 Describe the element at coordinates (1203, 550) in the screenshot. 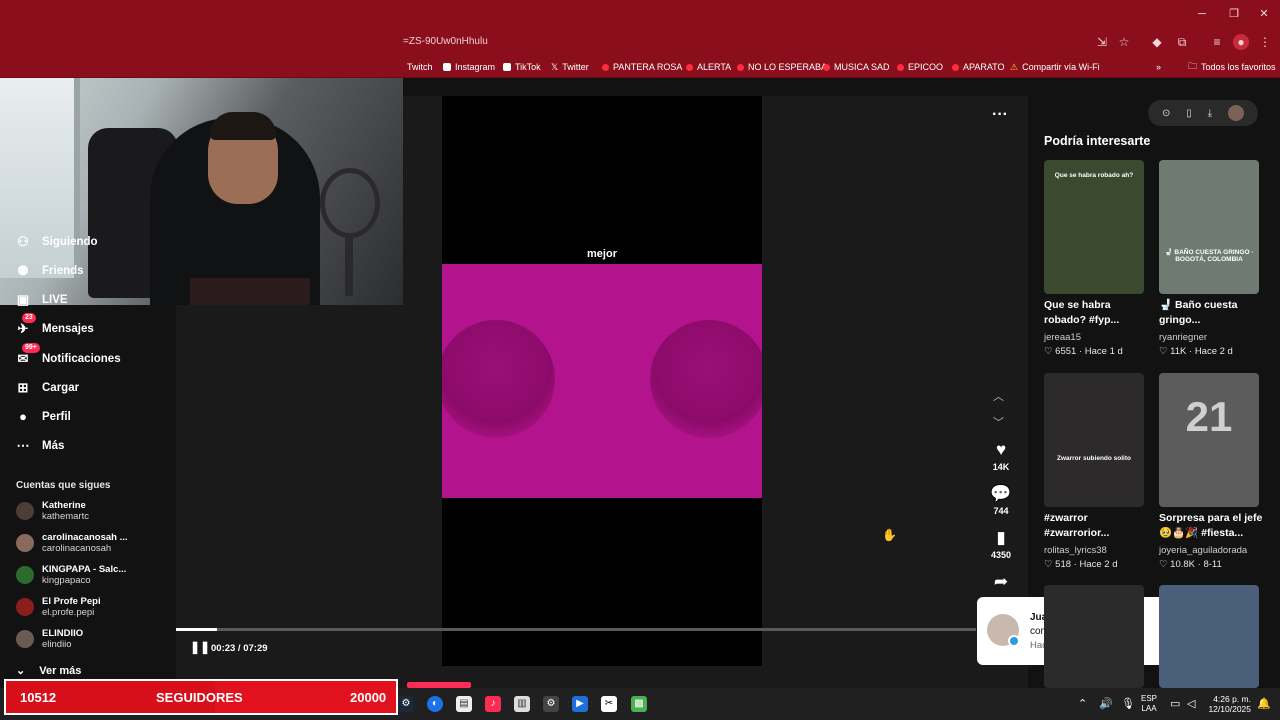

I see `recommendation-user: joyeria_aguiladorada` at that location.